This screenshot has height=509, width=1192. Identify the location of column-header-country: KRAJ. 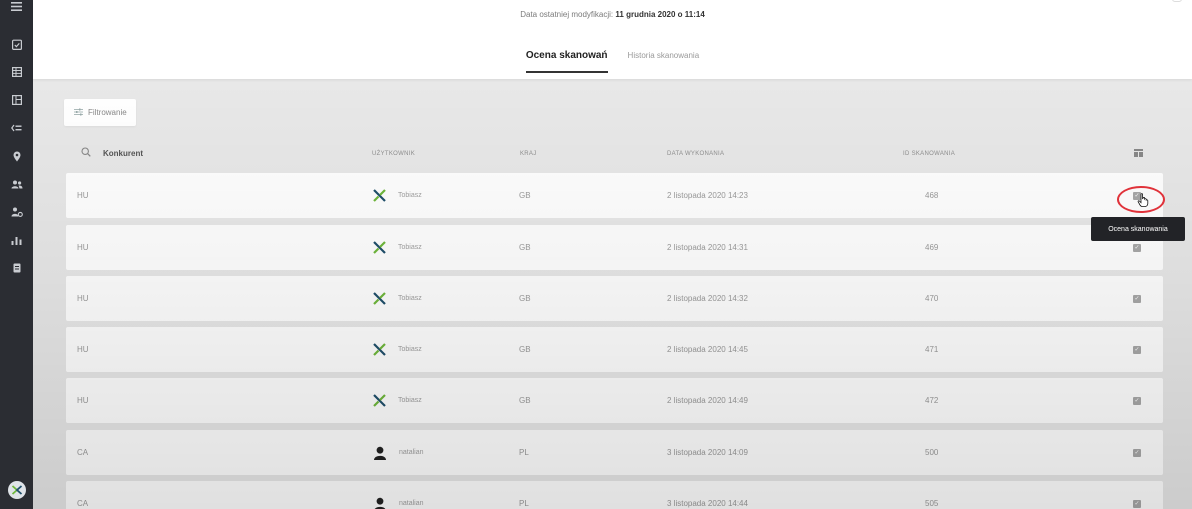
(528, 154).